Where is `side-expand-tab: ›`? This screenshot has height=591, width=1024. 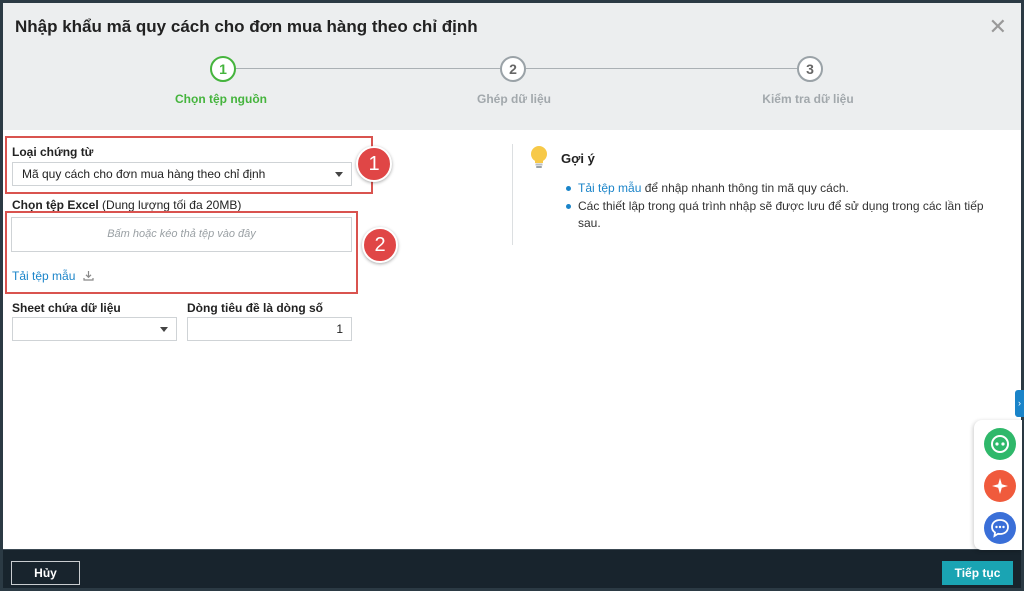
side-expand-tab: › is located at coordinates (1019, 403).